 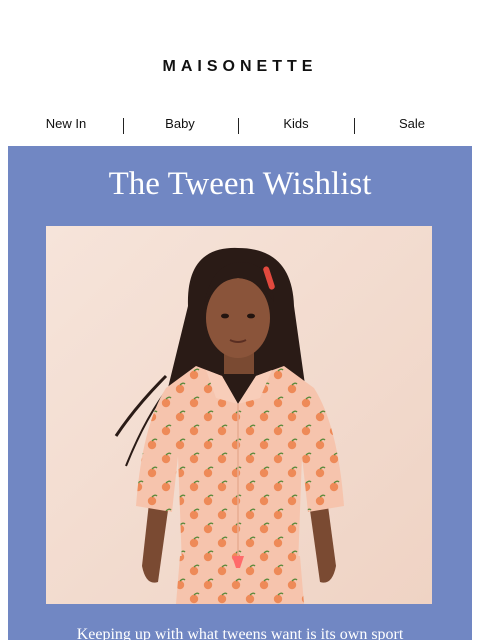 What do you see at coordinates (240, 67) in the screenshot?
I see `brand-logo: MAISONETTE` at bounding box center [240, 67].